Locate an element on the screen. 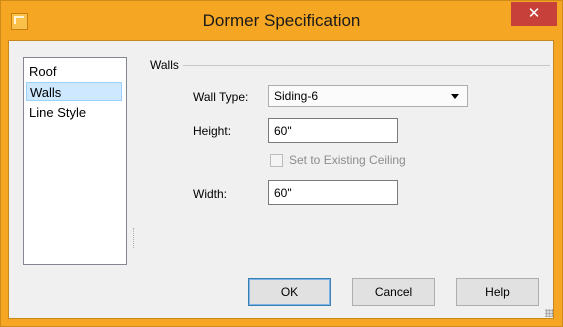 This screenshot has height=327, width=563. wall-type-value: Siding-6 is located at coordinates (296, 96).